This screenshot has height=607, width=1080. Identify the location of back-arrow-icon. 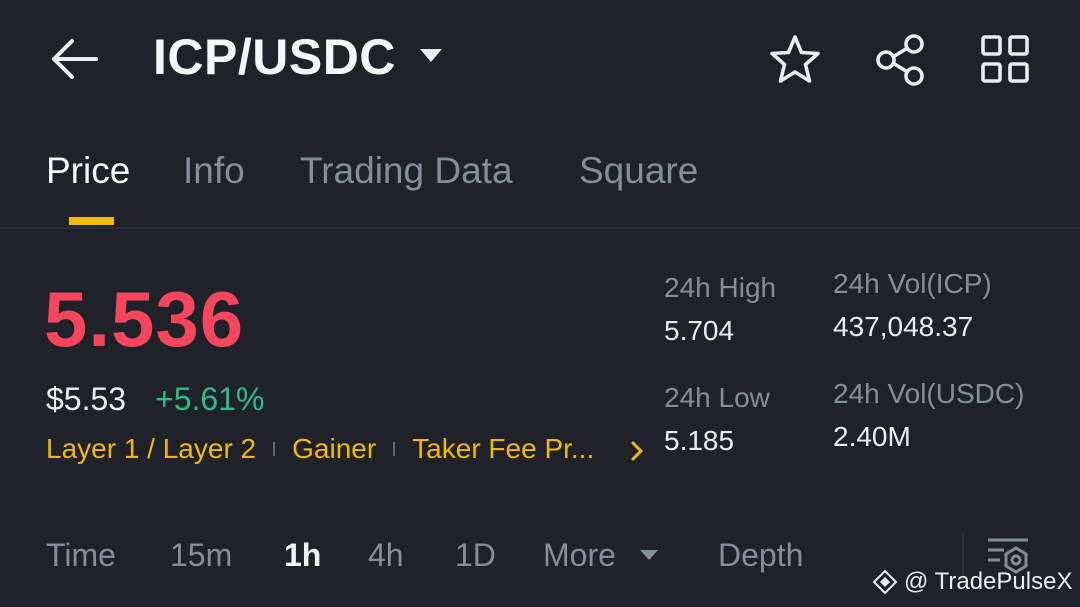
(74, 59).